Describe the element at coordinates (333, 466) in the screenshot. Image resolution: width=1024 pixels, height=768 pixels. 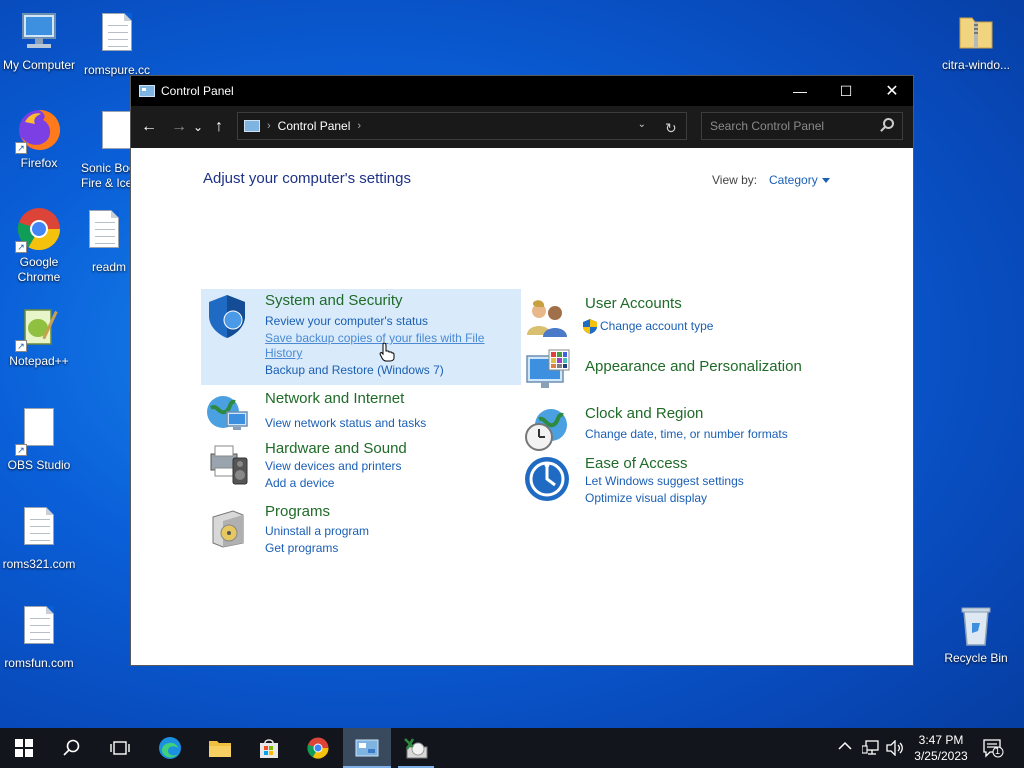
I see `link-view-devices-printers: View devices and printers` at that location.